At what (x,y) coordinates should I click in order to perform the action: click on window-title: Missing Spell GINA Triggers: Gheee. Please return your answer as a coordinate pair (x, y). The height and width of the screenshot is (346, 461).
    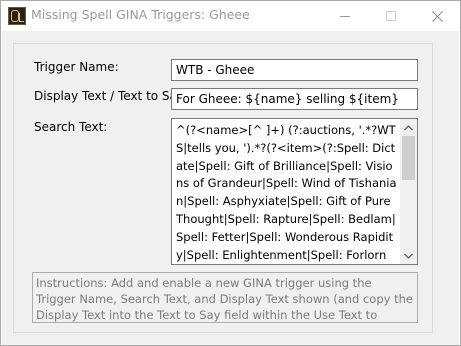
    Looking at the image, I should click on (140, 14).